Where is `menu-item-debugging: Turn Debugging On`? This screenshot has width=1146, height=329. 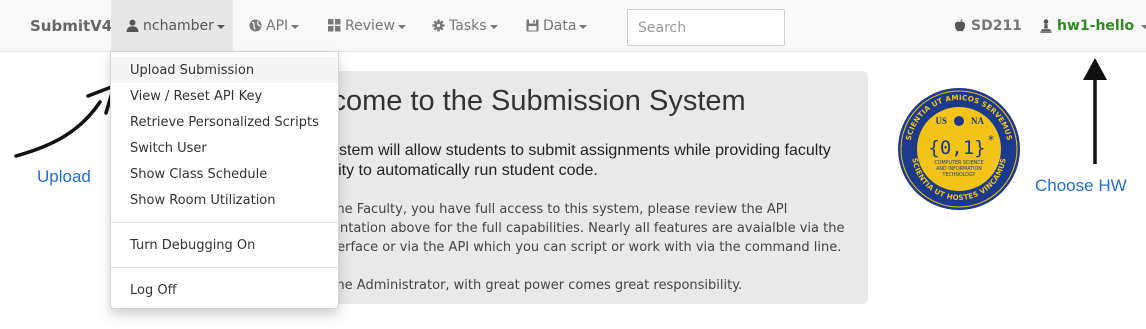 menu-item-debugging: Turn Debugging On is located at coordinates (224, 245).